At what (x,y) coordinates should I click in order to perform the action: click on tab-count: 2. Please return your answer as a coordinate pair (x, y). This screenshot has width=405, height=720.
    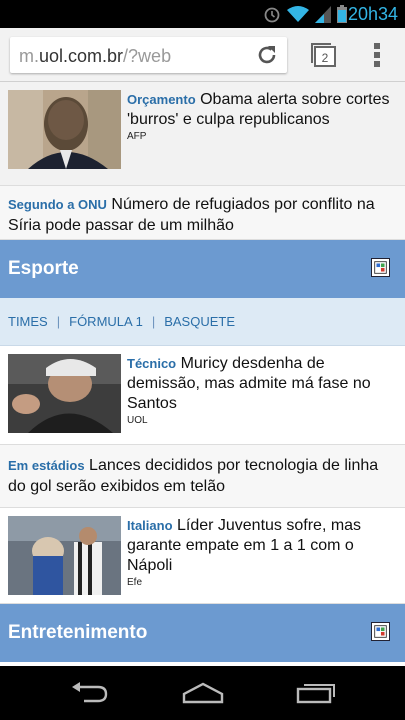
    Looking at the image, I should click on (325, 58).